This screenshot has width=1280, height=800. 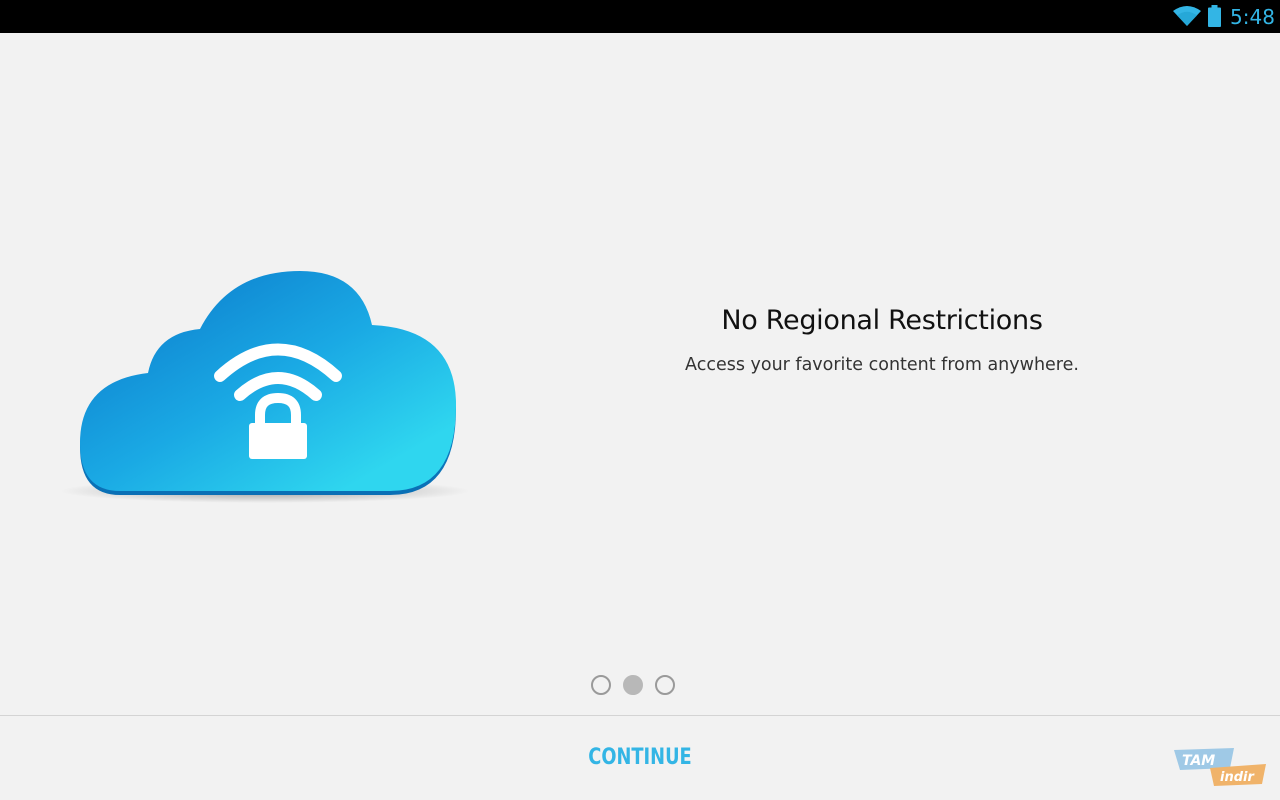 What do you see at coordinates (1252, 17) in the screenshot?
I see `status-clock: 5:48` at bounding box center [1252, 17].